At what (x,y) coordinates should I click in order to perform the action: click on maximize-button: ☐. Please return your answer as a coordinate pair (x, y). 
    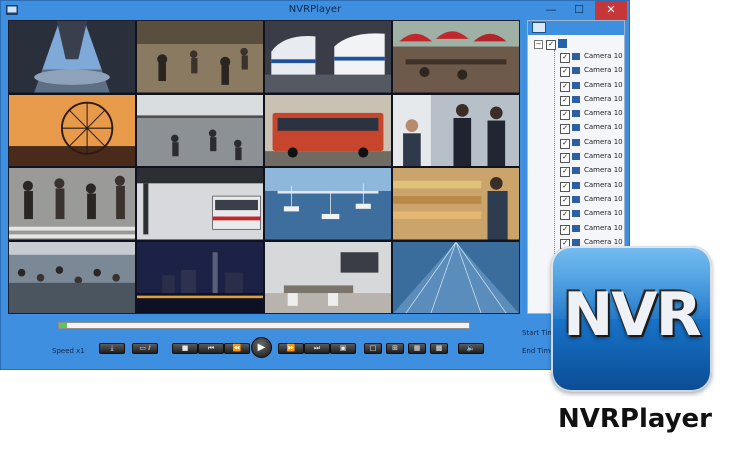
    Looking at the image, I should click on (579, 10).